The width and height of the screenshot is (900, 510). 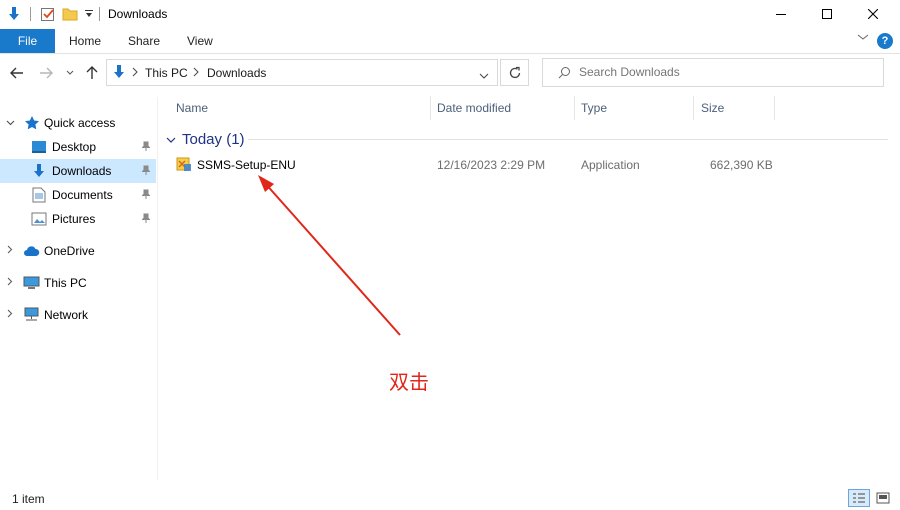 What do you see at coordinates (514, 72) in the screenshot?
I see `refresh-button` at bounding box center [514, 72].